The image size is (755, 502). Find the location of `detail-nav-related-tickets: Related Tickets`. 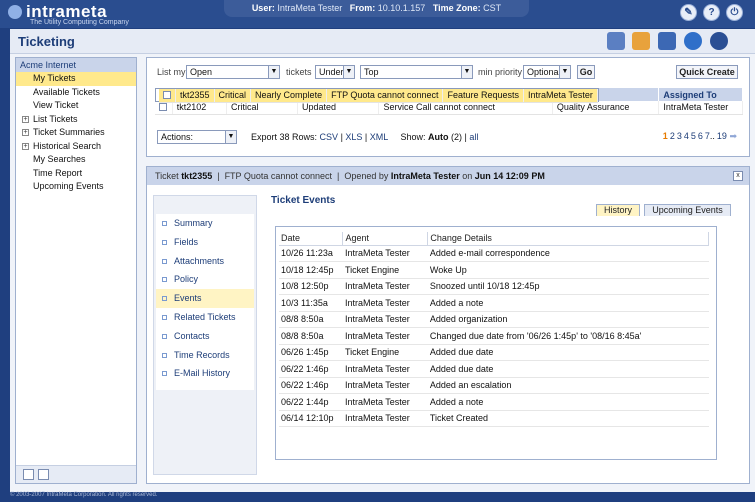

detail-nav-related-tickets: Related Tickets is located at coordinates (205, 317).